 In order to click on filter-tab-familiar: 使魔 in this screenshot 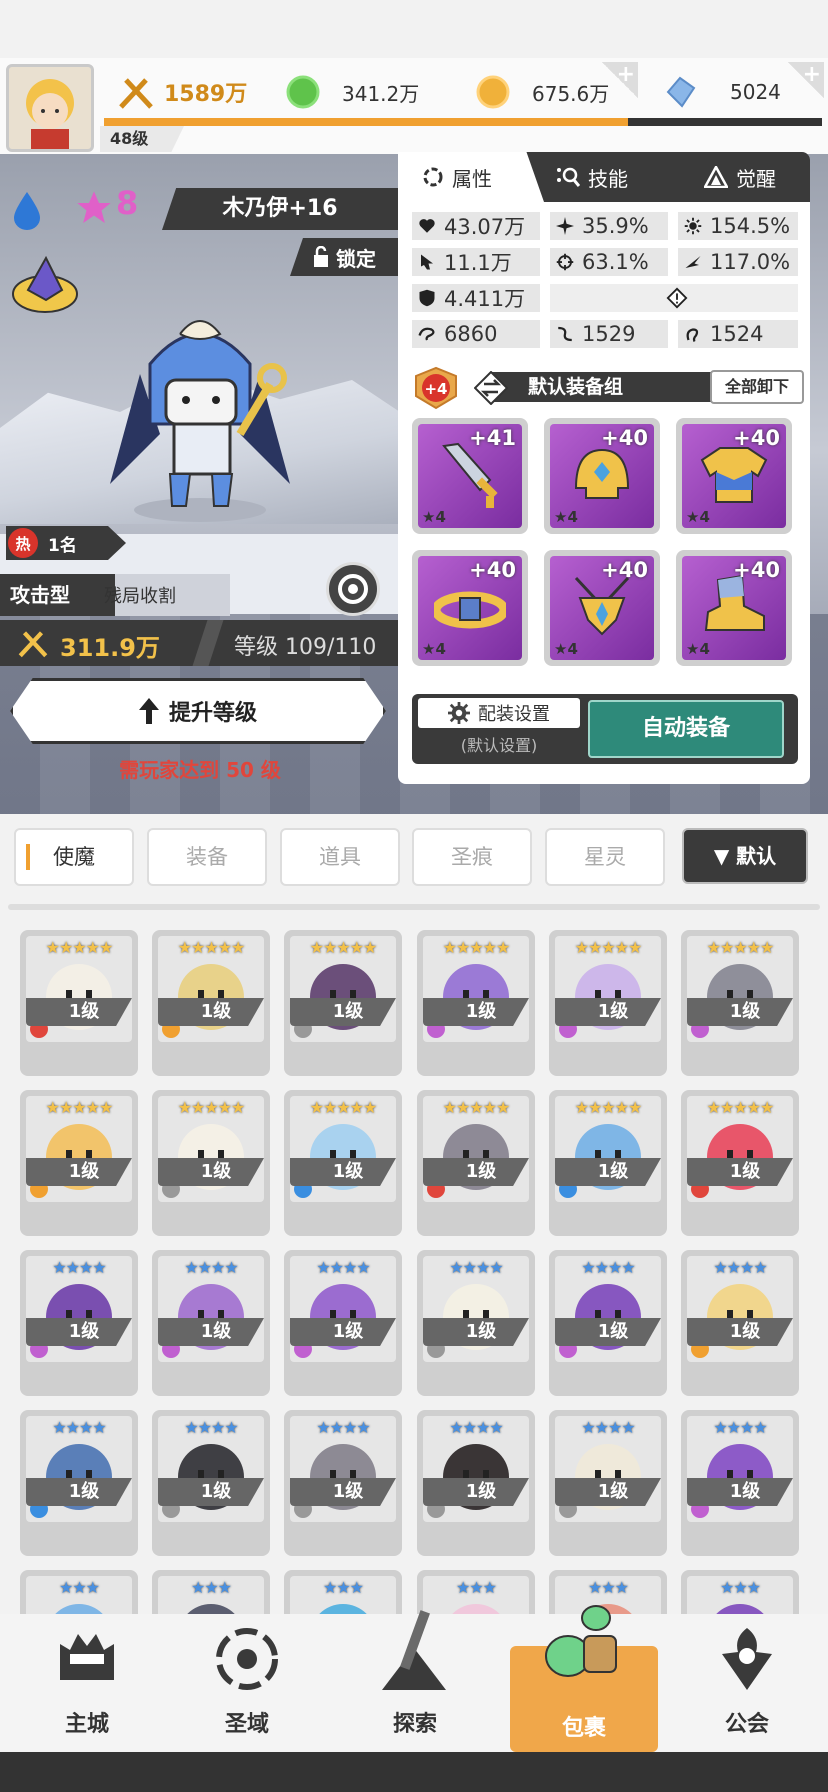, I will do `click(74, 857)`.